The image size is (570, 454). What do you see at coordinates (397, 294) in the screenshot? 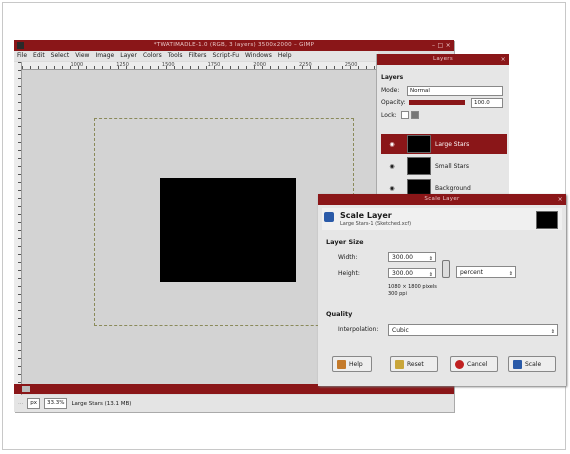
I see `ppi-info: 300 ppi` at bounding box center [397, 294].